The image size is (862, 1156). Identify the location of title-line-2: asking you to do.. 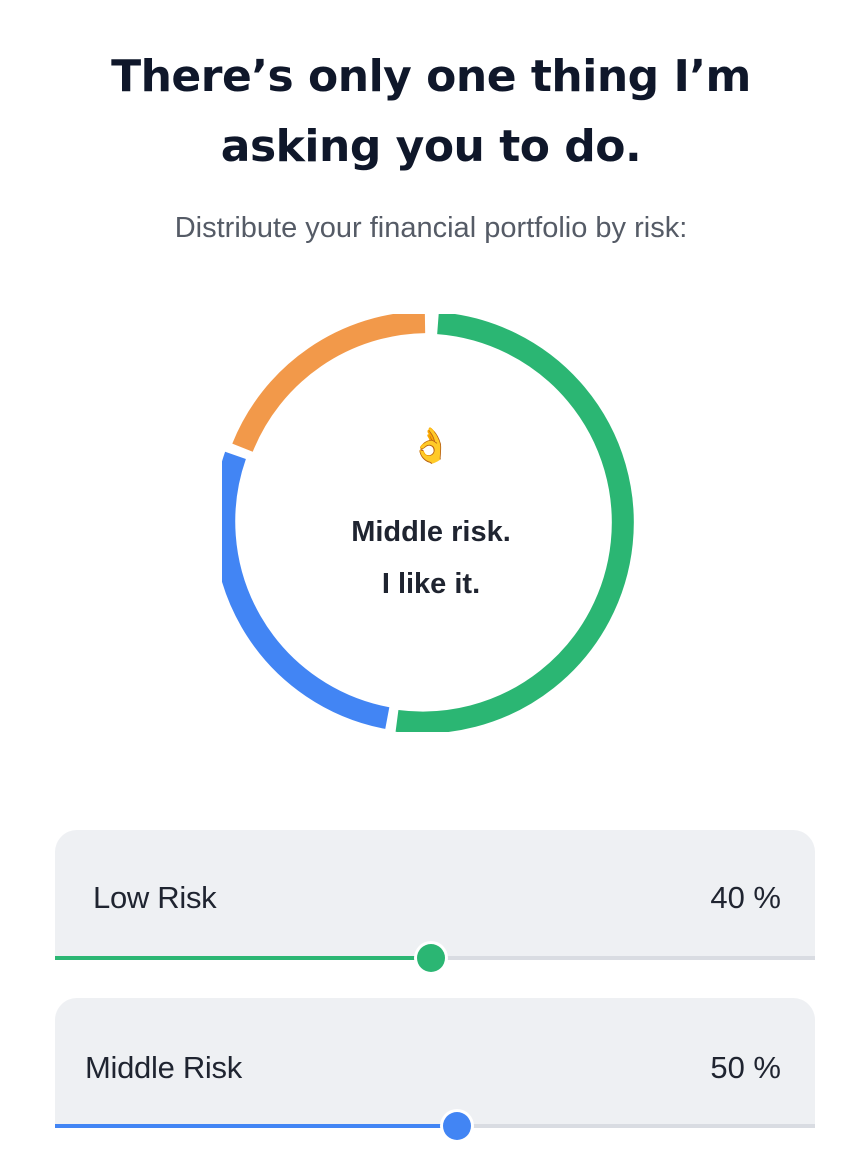
(431, 146).